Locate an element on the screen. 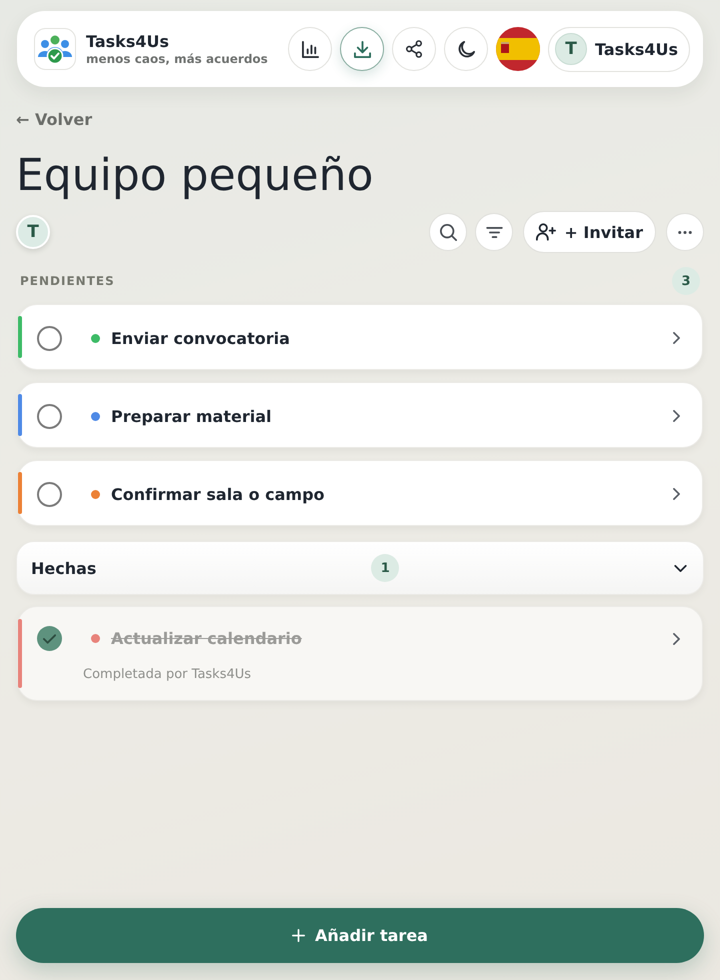  user-plus-icon is located at coordinates (546, 232).